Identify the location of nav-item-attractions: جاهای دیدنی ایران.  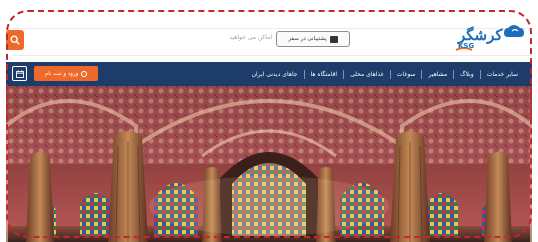
(275, 74).